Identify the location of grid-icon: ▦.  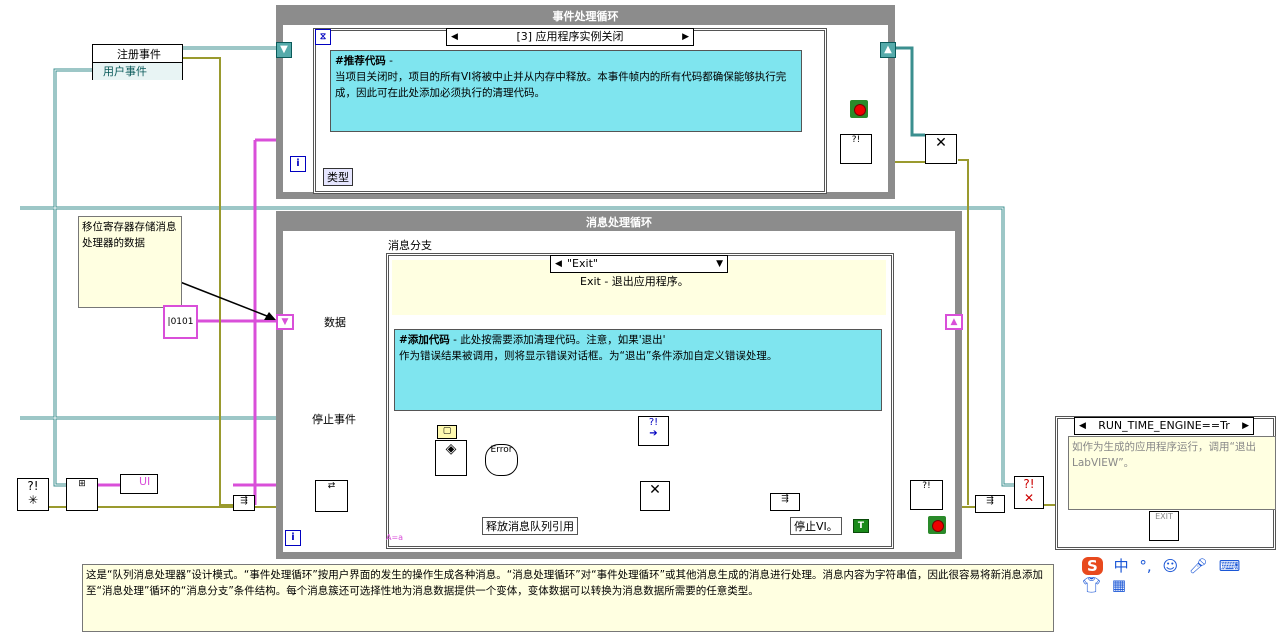
(1119, 585).